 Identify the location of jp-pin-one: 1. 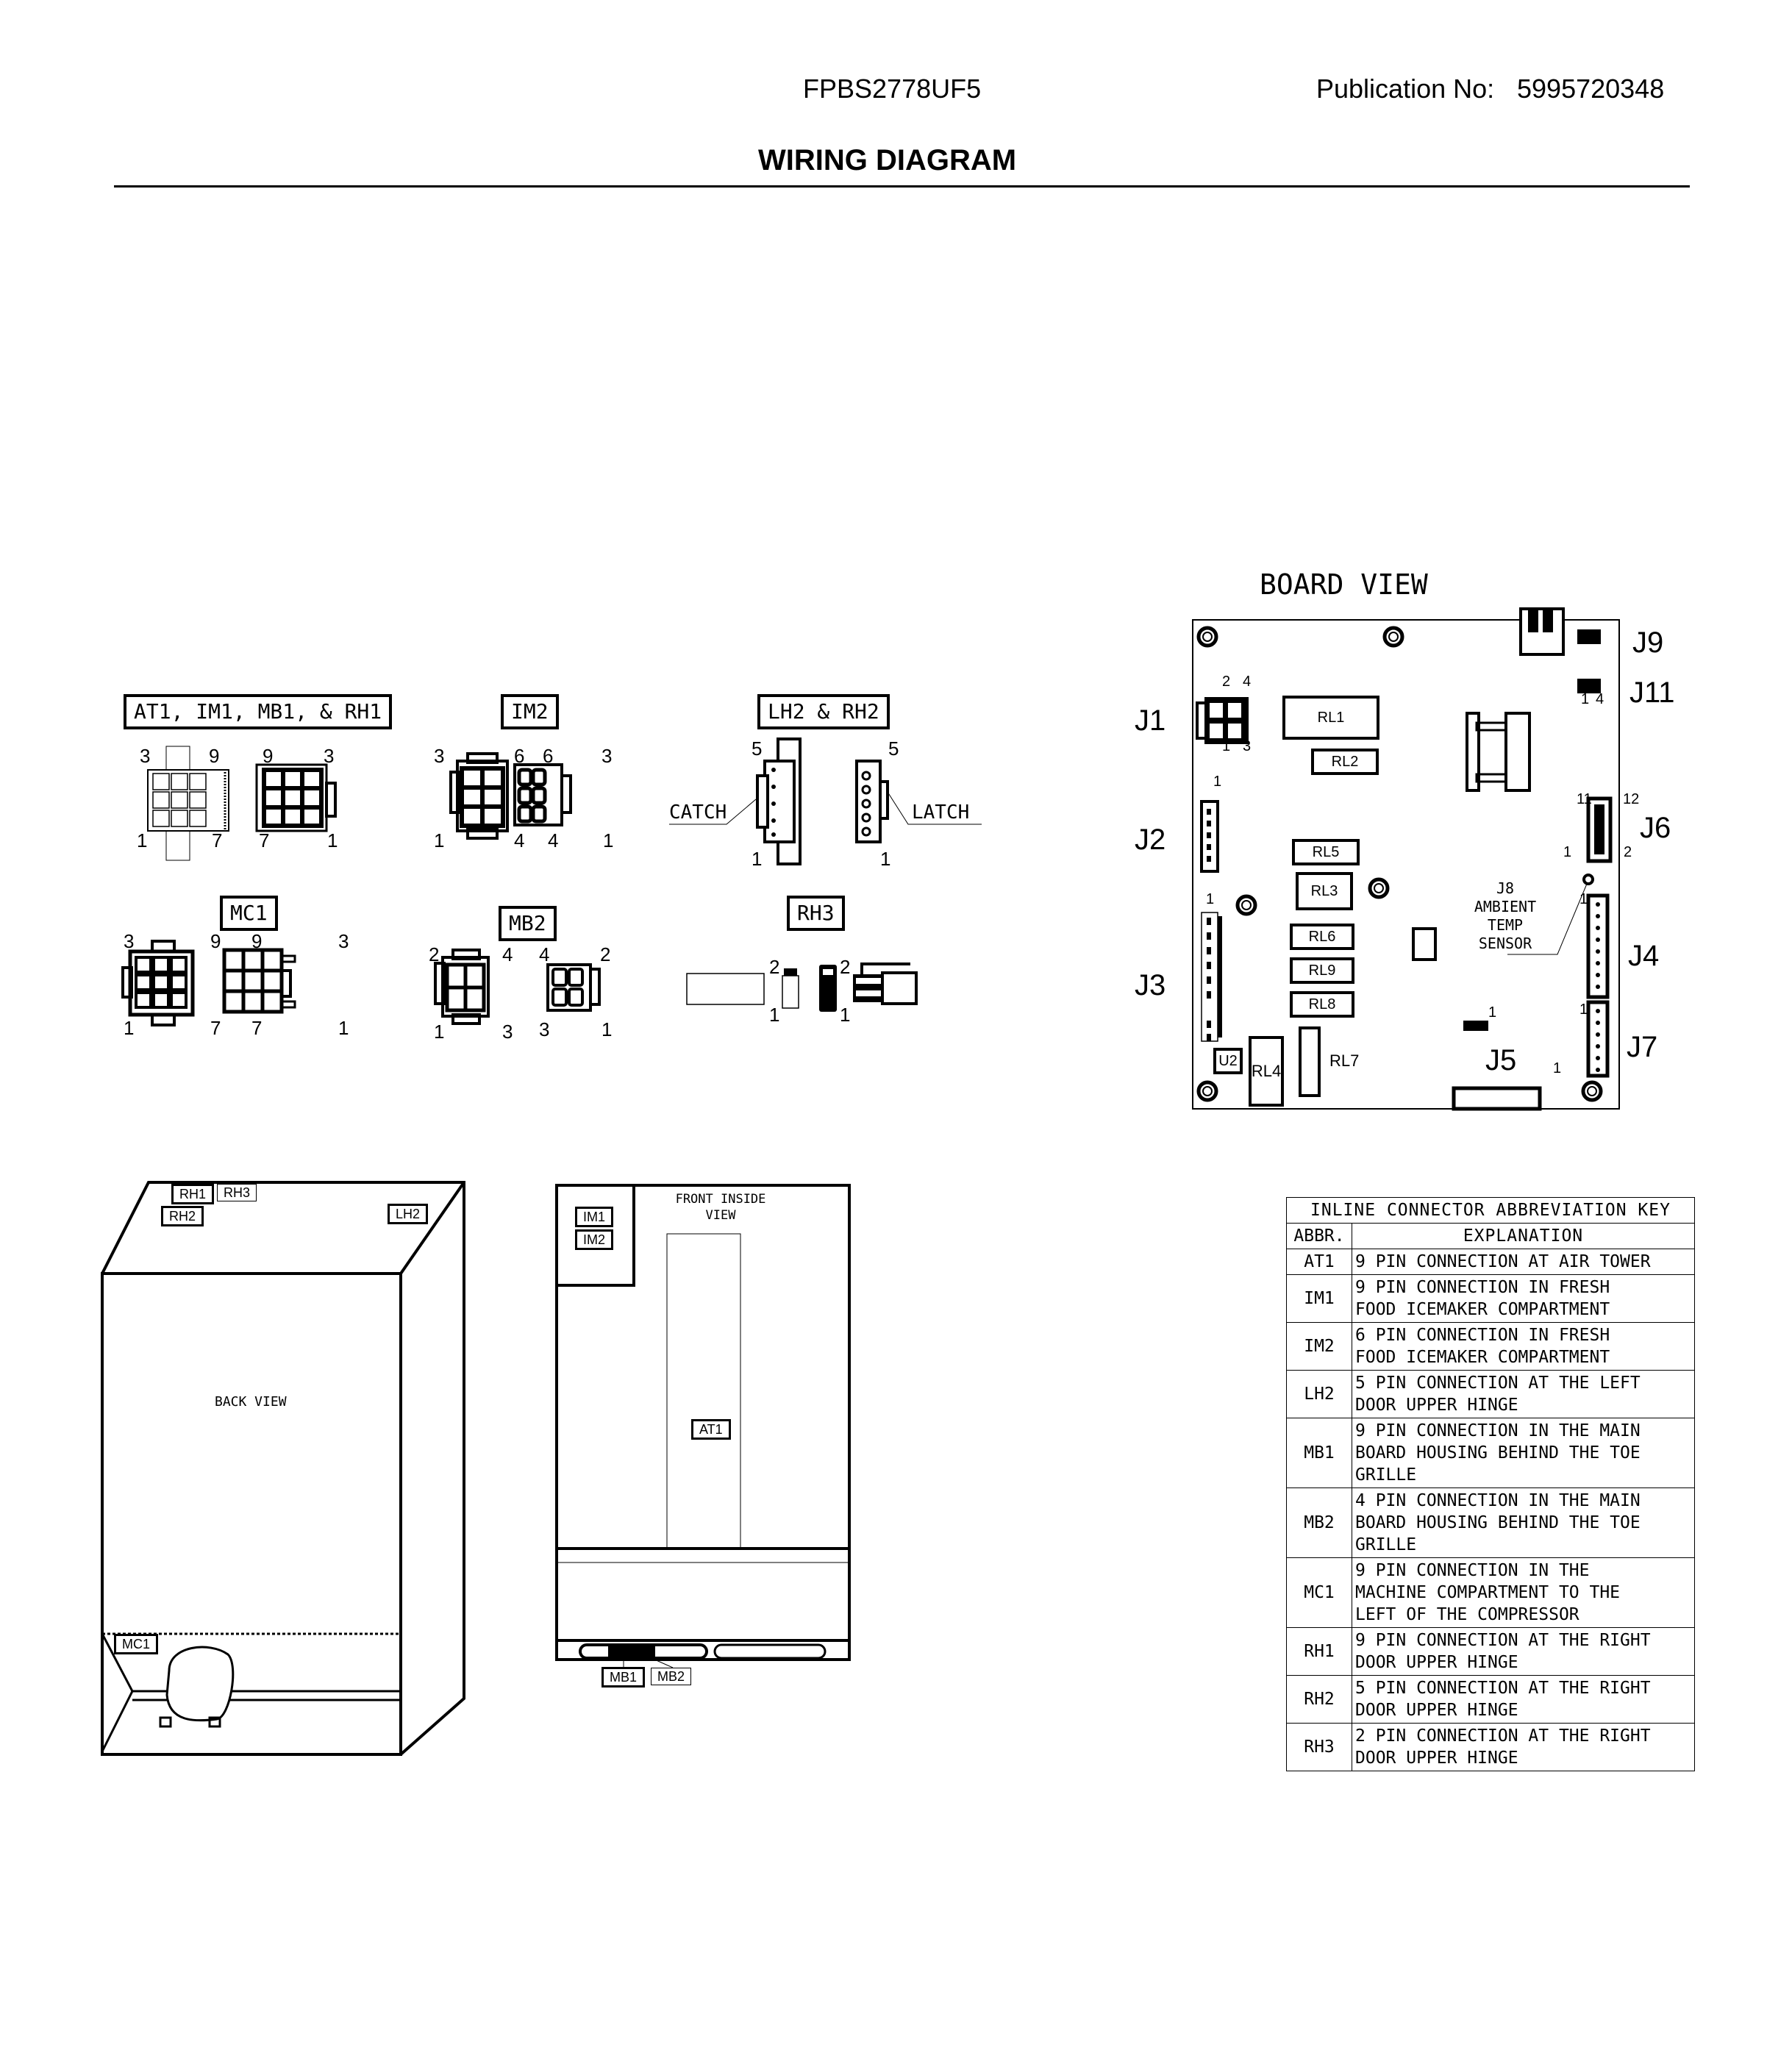
(1492, 1013).